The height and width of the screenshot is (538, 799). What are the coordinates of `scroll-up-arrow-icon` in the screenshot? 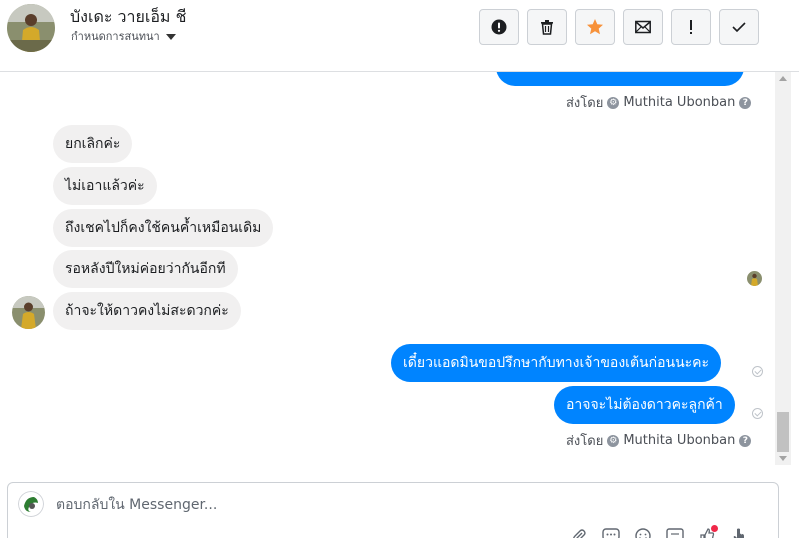 It's located at (783, 78).